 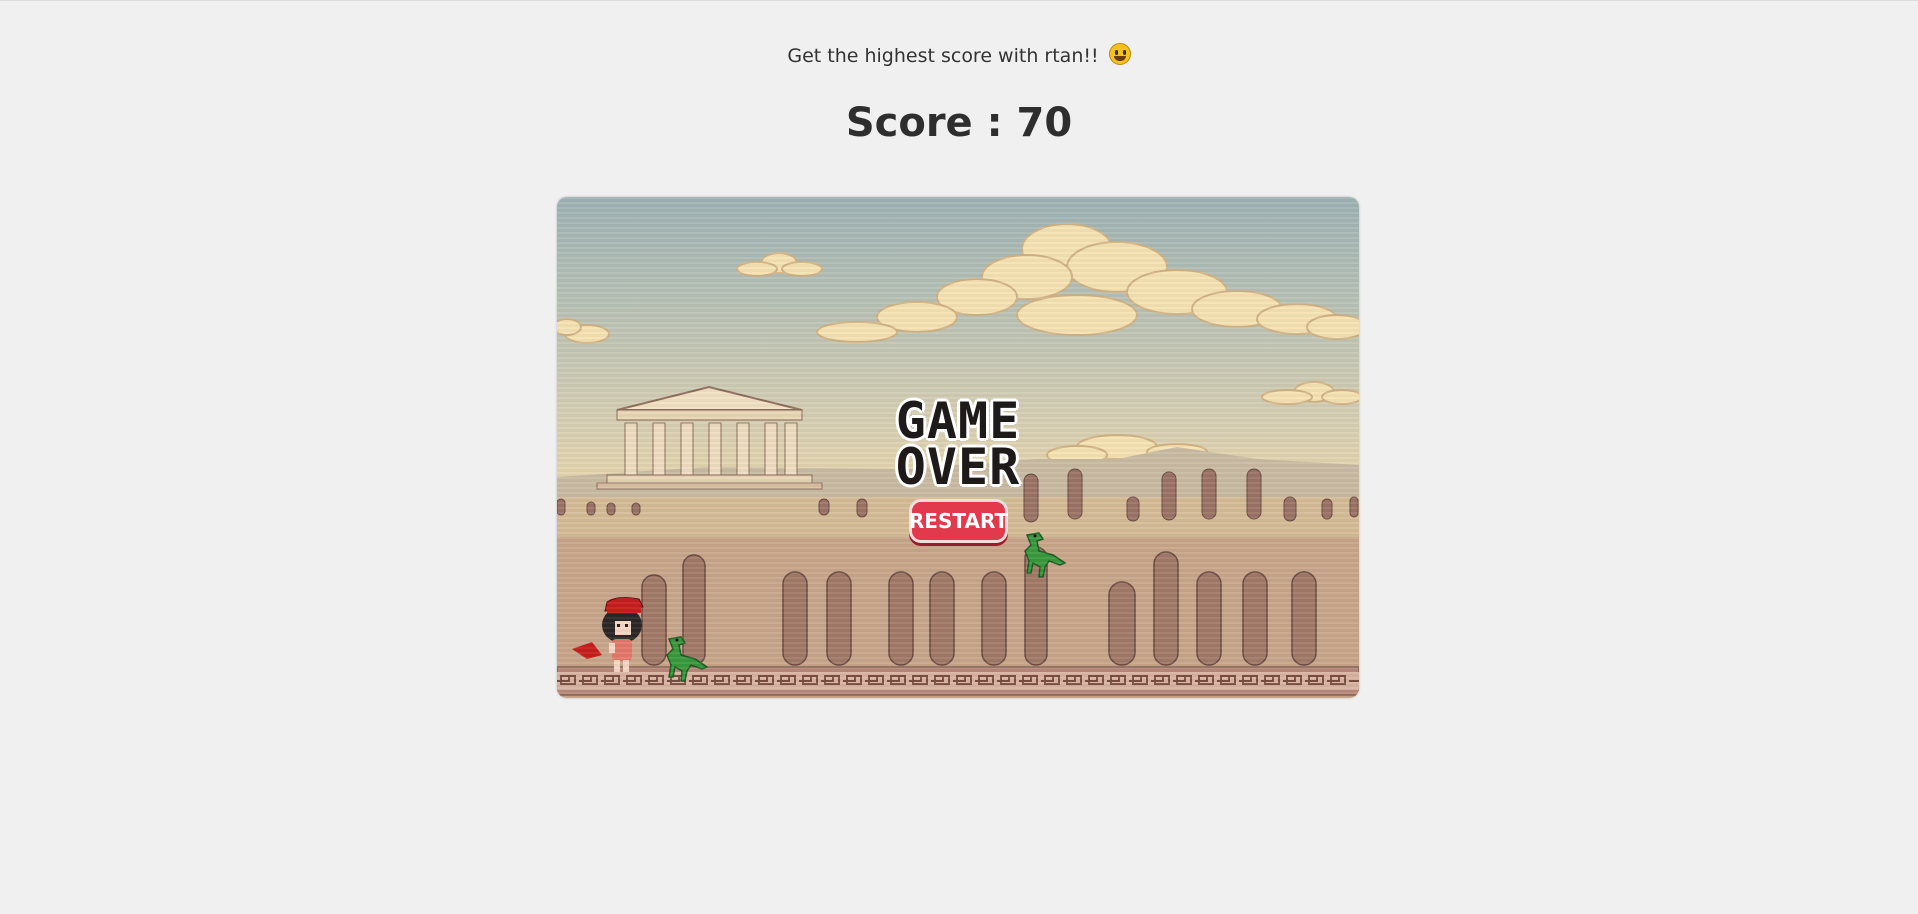 I want to click on temple, so click(x=709, y=437).